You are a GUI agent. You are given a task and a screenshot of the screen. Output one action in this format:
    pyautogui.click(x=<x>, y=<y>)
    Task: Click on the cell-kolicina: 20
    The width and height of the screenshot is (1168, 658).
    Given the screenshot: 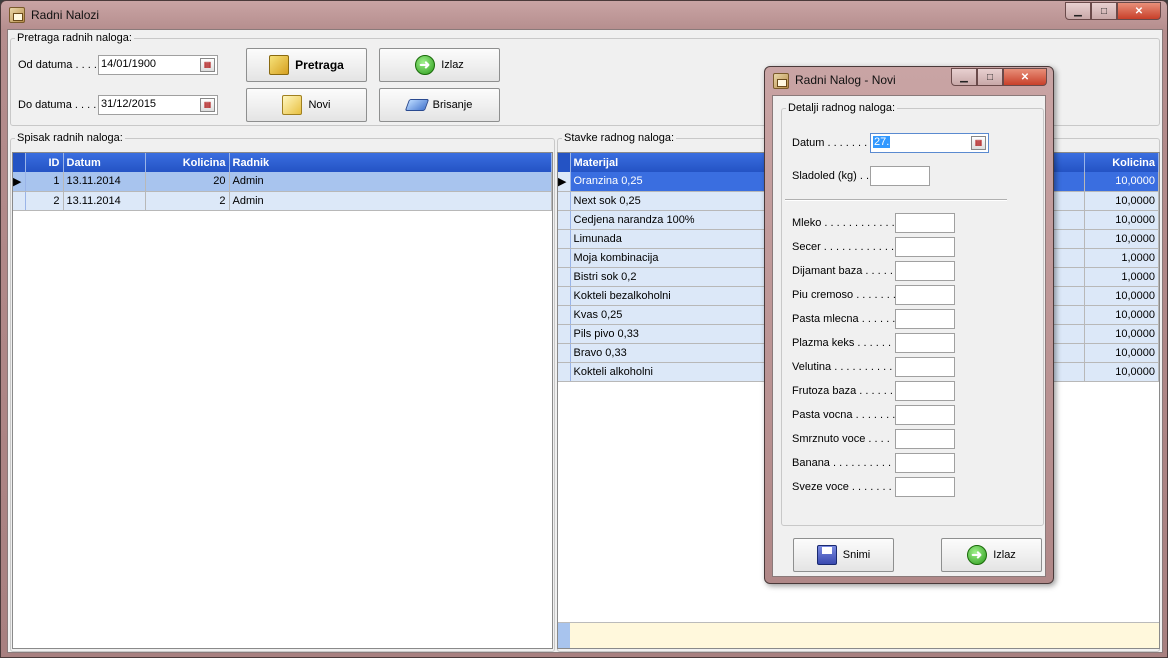 What is the action you would take?
    pyautogui.click(x=187, y=182)
    